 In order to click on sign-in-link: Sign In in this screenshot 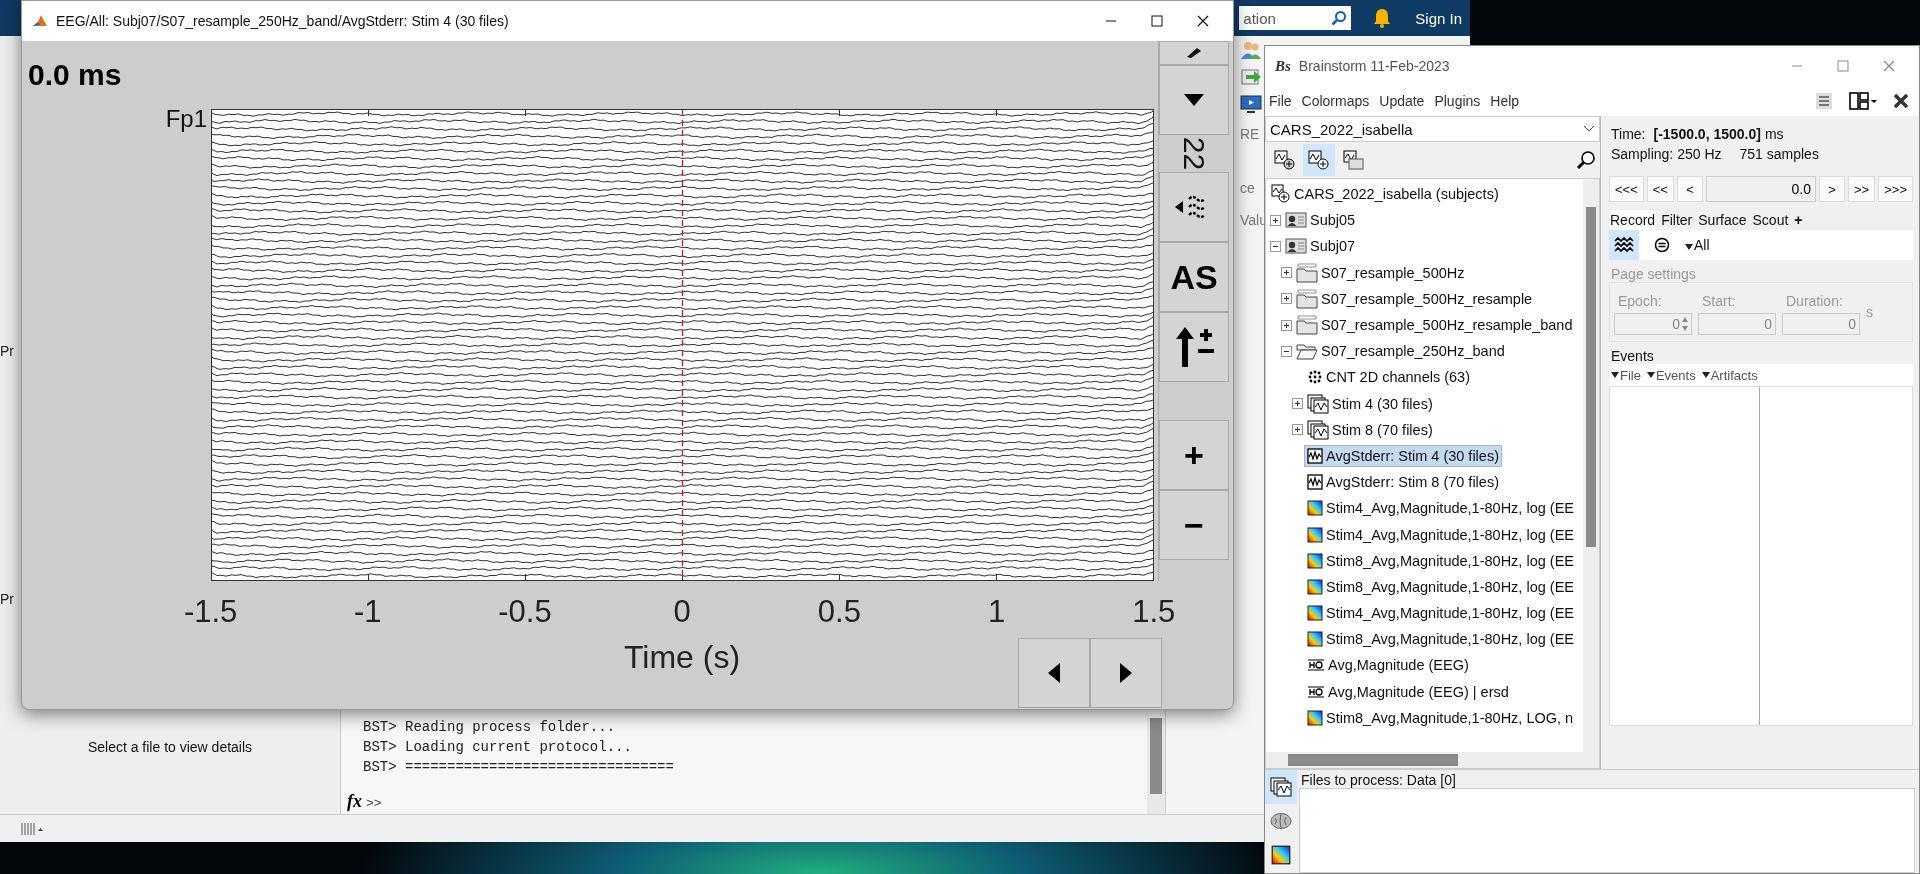, I will do `click(1438, 18)`.